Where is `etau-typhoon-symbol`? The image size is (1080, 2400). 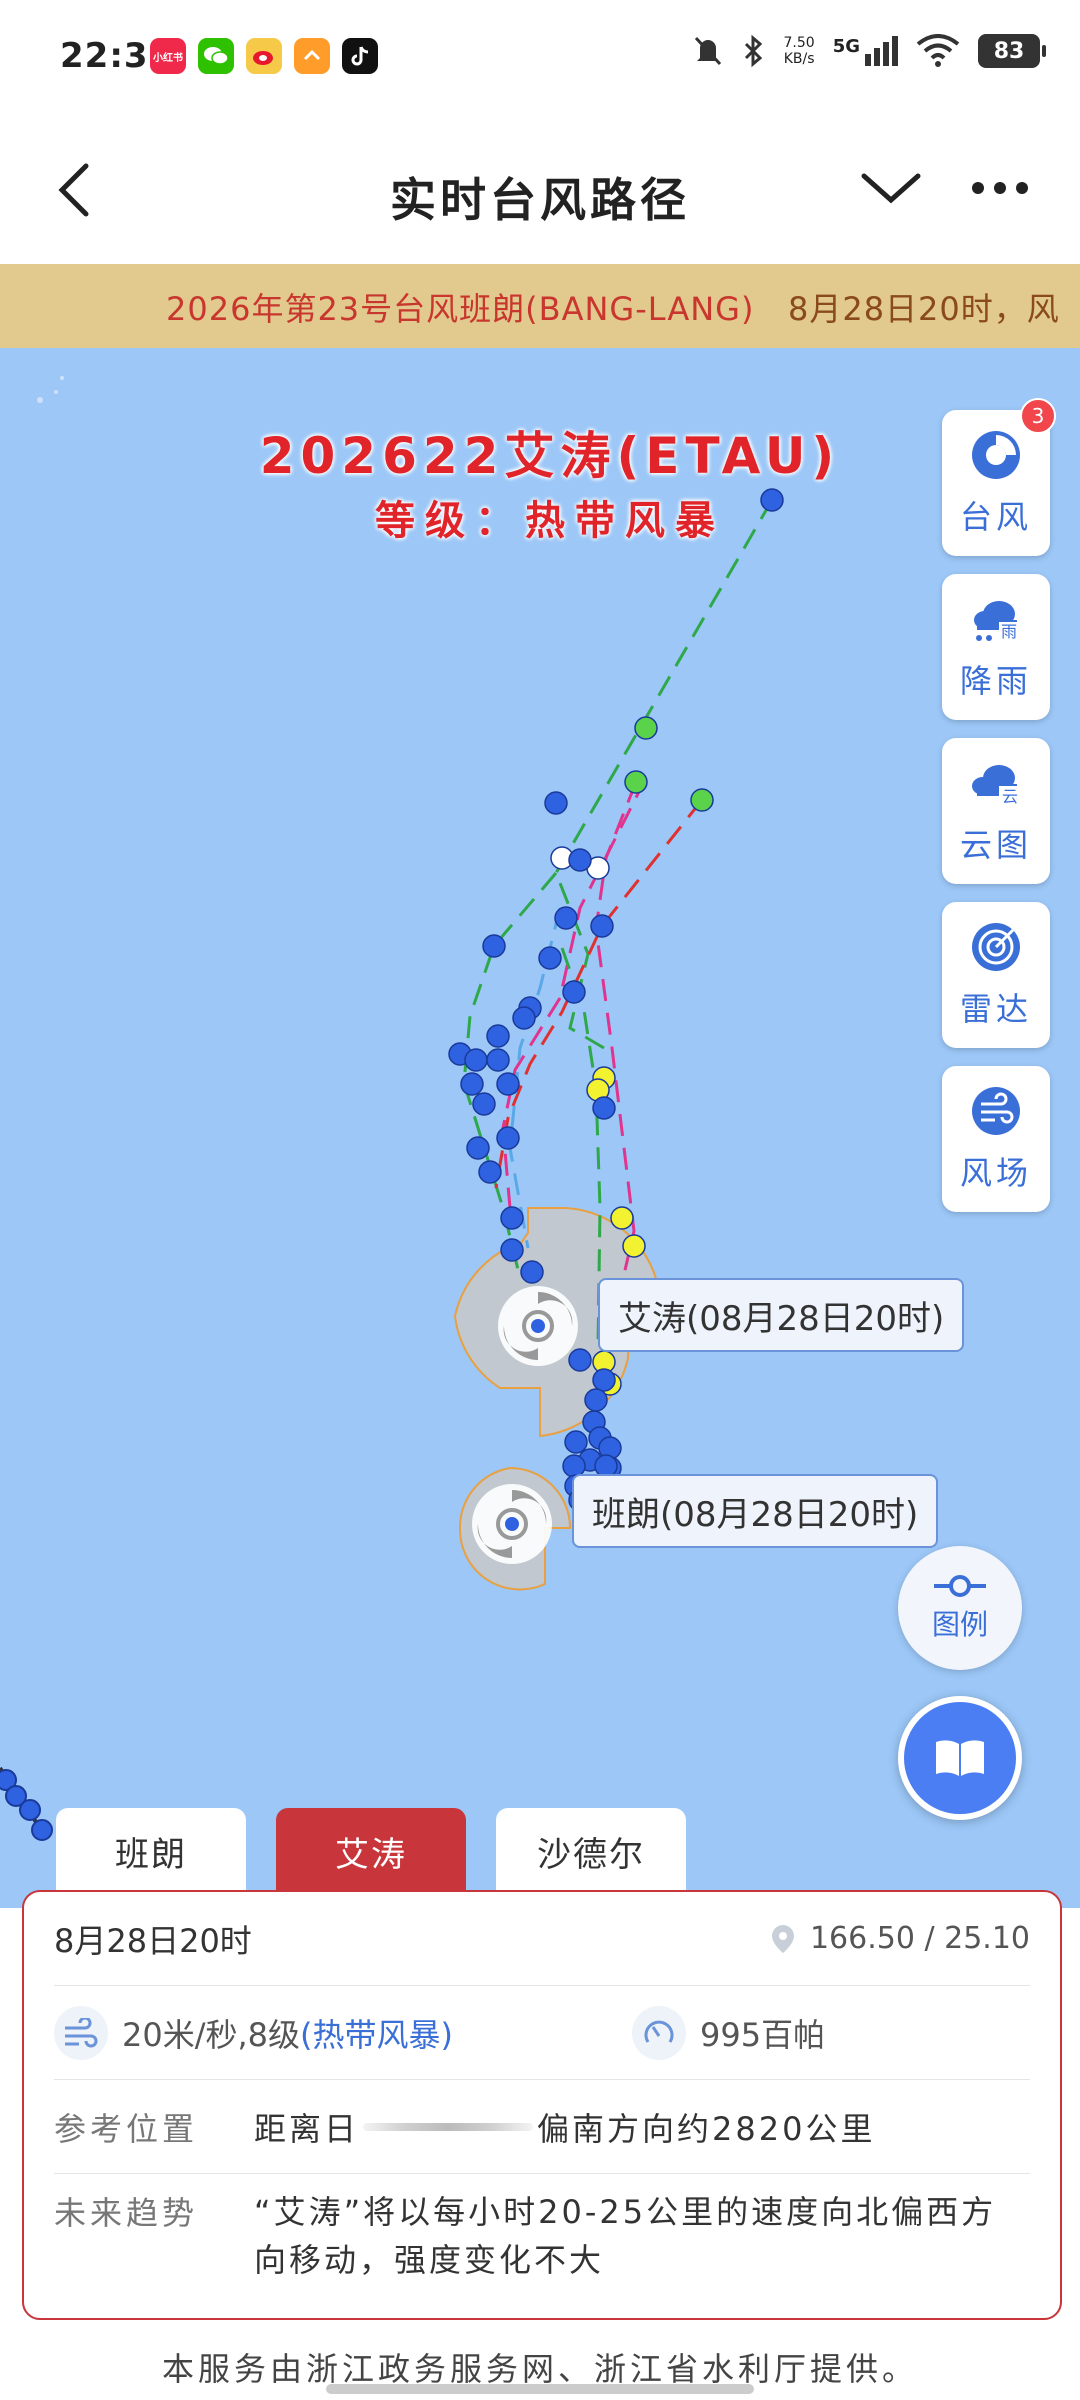
etau-typhoon-symbol is located at coordinates (538, 1326).